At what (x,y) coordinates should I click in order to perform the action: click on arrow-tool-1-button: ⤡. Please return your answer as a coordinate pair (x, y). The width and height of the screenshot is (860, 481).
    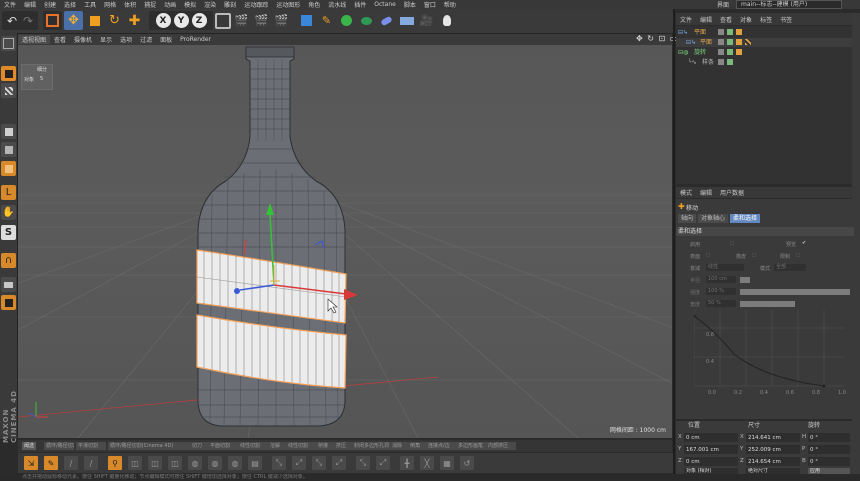
    Looking at the image, I should click on (279, 463).